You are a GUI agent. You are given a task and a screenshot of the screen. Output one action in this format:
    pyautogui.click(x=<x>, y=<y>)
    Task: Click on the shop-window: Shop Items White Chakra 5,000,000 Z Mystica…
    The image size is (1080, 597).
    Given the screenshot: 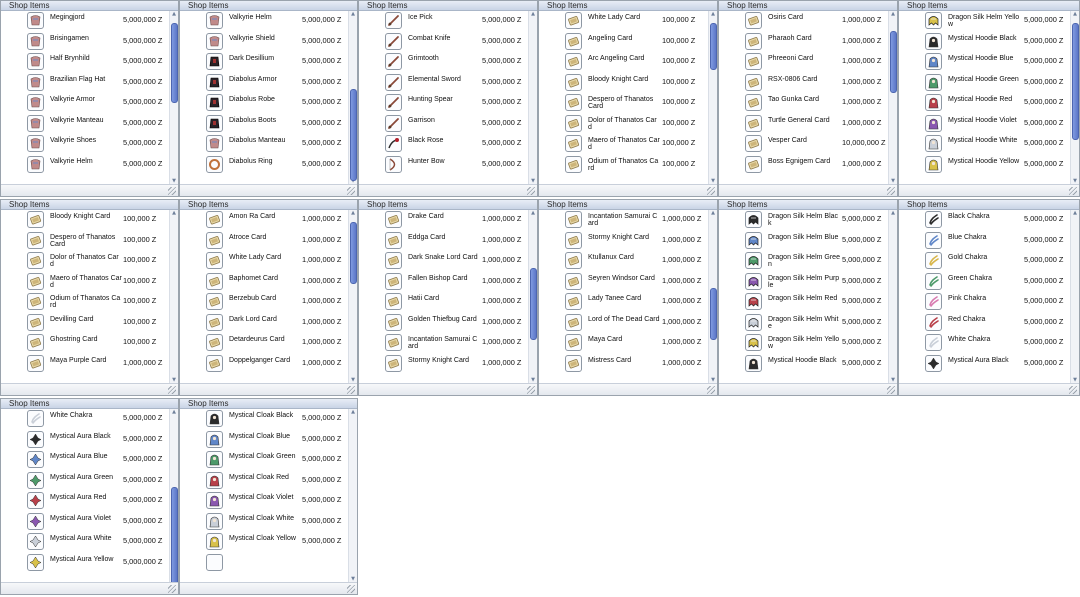 What is the action you would take?
    pyautogui.click(x=89, y=496)
    